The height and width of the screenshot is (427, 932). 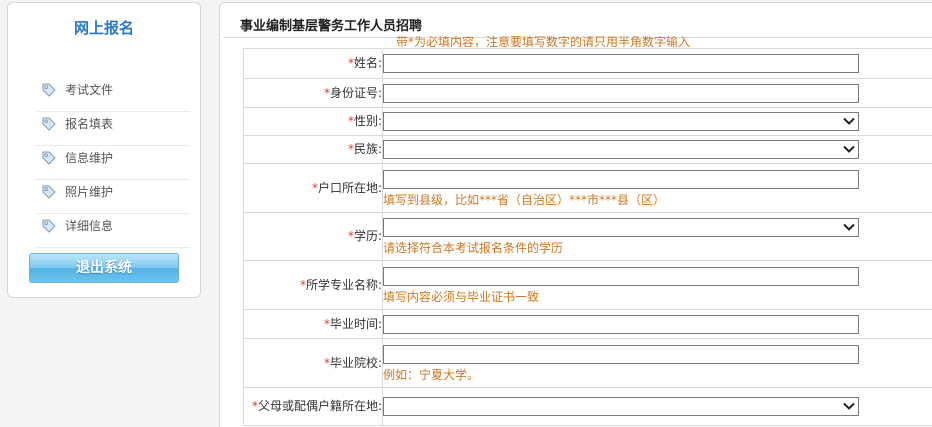 I want to click on field-label: *毕业时间:, so click(x=313, y=324).